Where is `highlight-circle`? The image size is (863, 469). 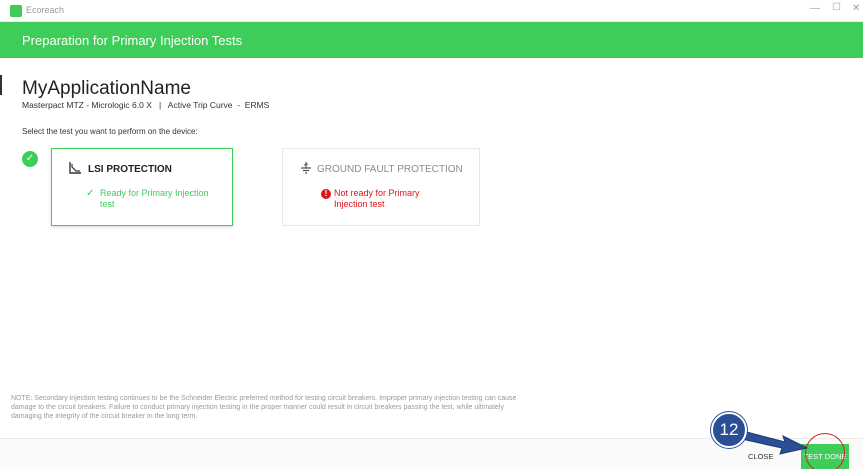
highlight-circle is located at coordinates (825, 451).